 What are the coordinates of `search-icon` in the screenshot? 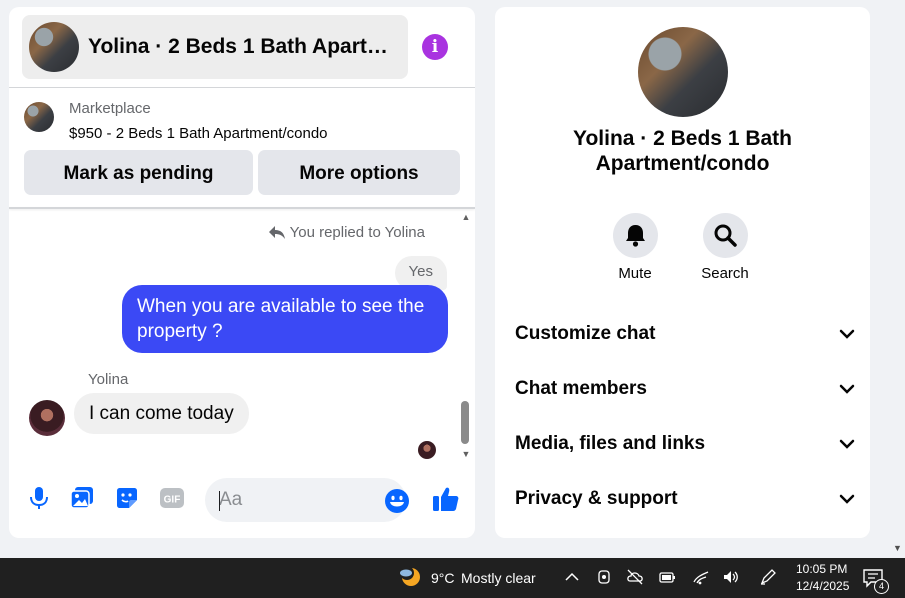 It's located at (725, 235).